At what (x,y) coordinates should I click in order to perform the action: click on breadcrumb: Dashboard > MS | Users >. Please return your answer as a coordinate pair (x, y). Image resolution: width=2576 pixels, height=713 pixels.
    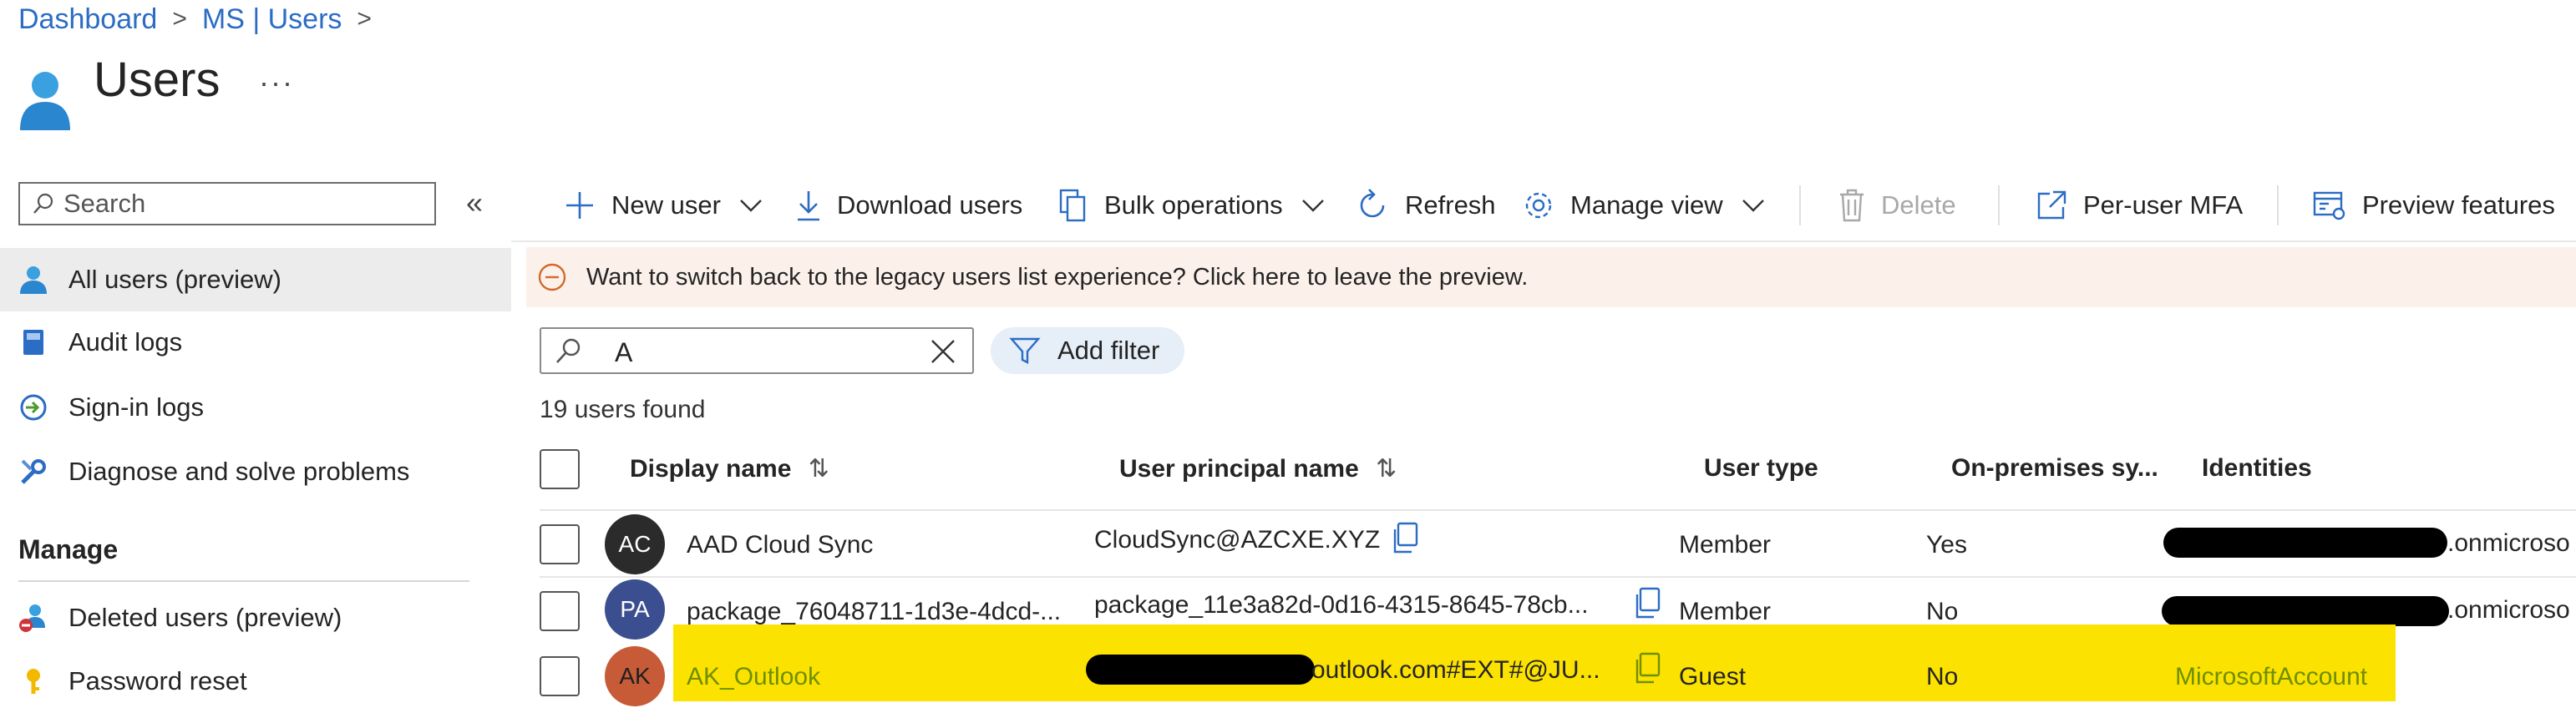
    Looking at the image, I should click on (202, 19).